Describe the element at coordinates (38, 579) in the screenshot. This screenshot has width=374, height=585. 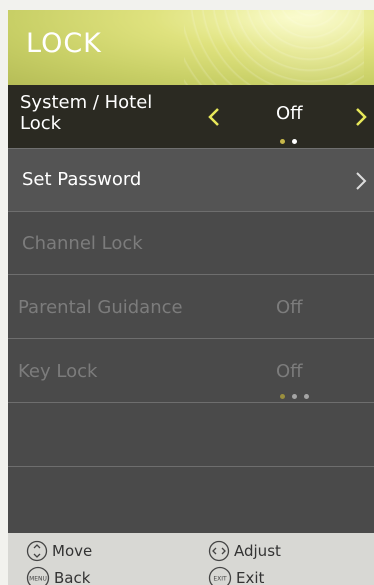
I see `svg-text: MENU` at that location.